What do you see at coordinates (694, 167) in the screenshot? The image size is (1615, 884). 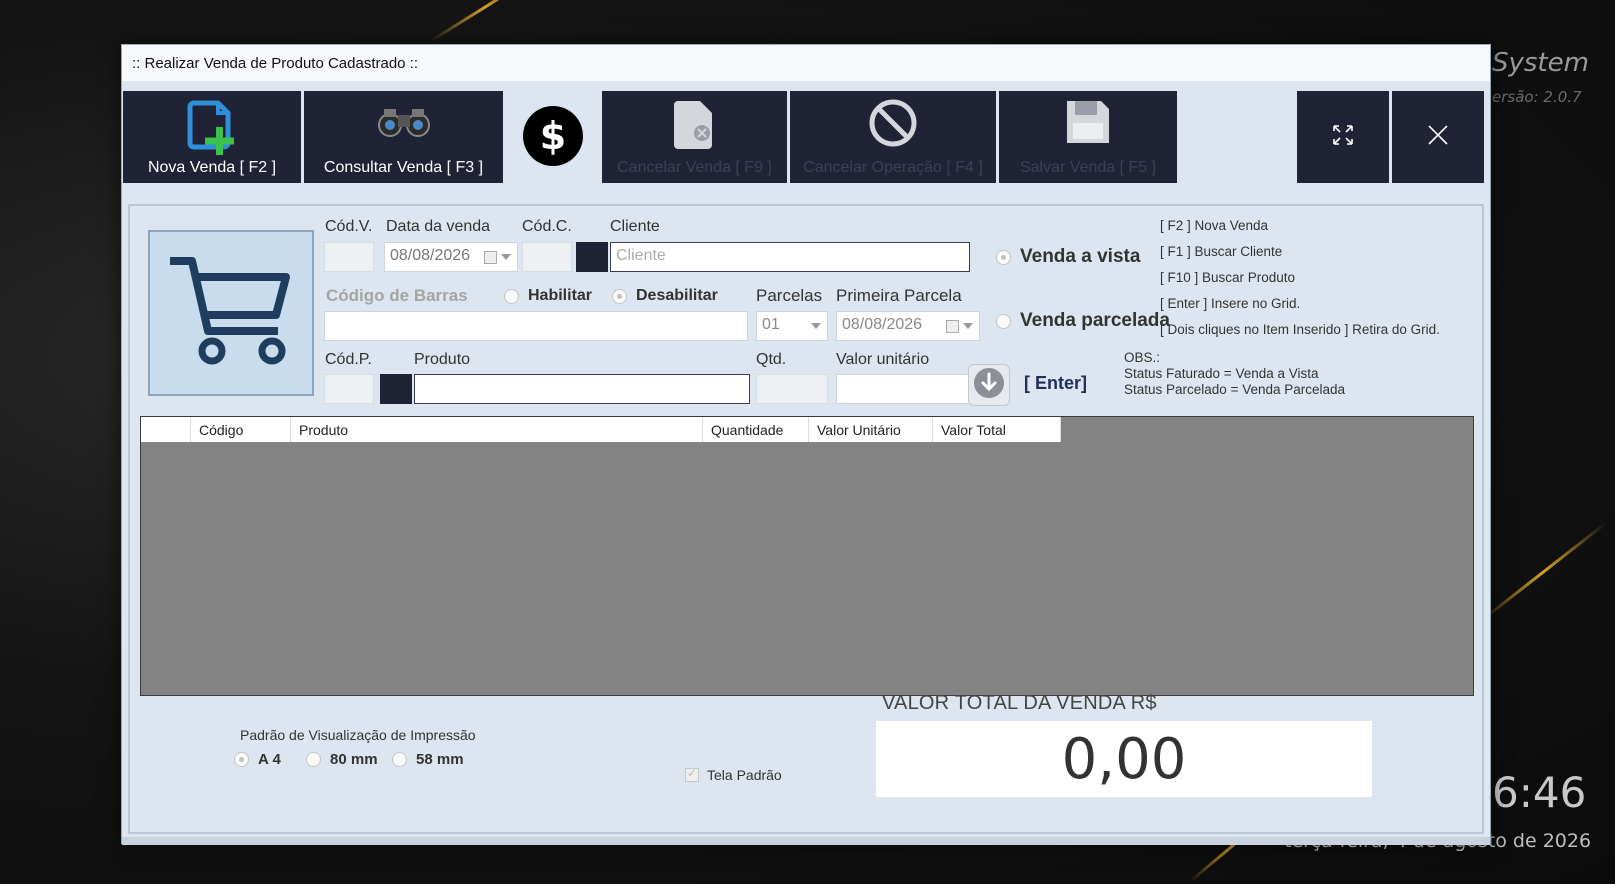 I see `cancelar-venda-label: Cancelar Venda [ F9 ]` at bounding box center [694, 167].